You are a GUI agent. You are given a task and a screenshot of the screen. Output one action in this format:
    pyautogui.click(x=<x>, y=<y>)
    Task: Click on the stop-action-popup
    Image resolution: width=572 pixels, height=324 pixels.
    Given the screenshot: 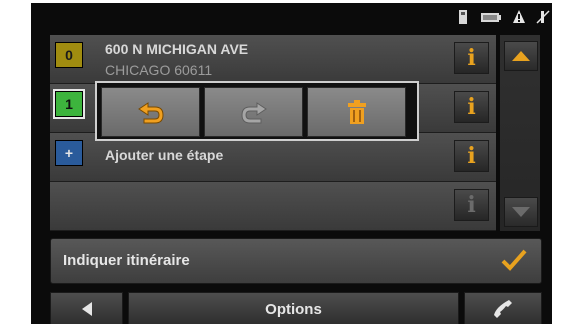 What is the action you would take?
    pyautogui.click(x=257, y=111)
    